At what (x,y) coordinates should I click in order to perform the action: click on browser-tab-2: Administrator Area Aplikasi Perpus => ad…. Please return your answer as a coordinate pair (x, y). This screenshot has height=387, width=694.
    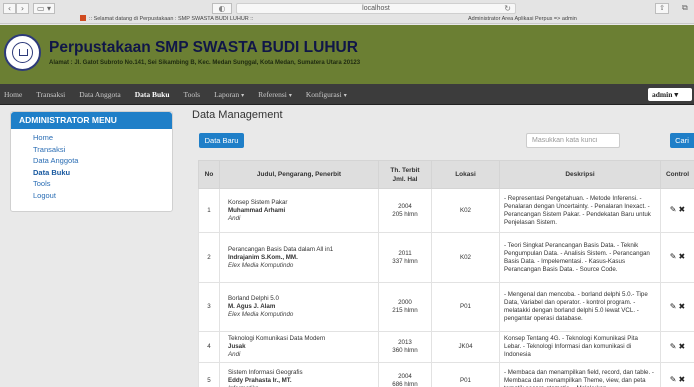
    Looking at the image, I should click on (522, 19).